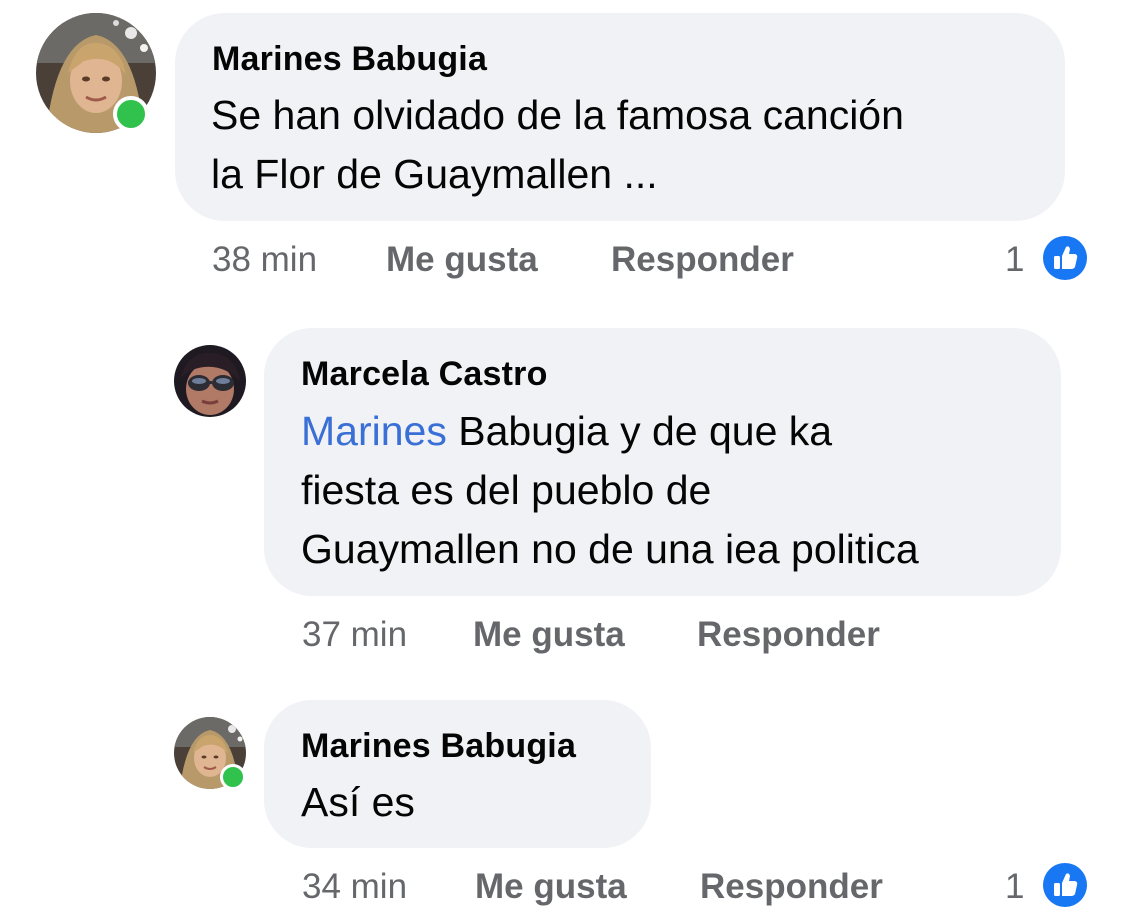 This screenshot has width=1125, height=918. What do you see at coordinates (557, 115) in the screenshot?
I see `comment-text-line: Se han olvidado de la famosa canción` at bounding box center [557, 115].